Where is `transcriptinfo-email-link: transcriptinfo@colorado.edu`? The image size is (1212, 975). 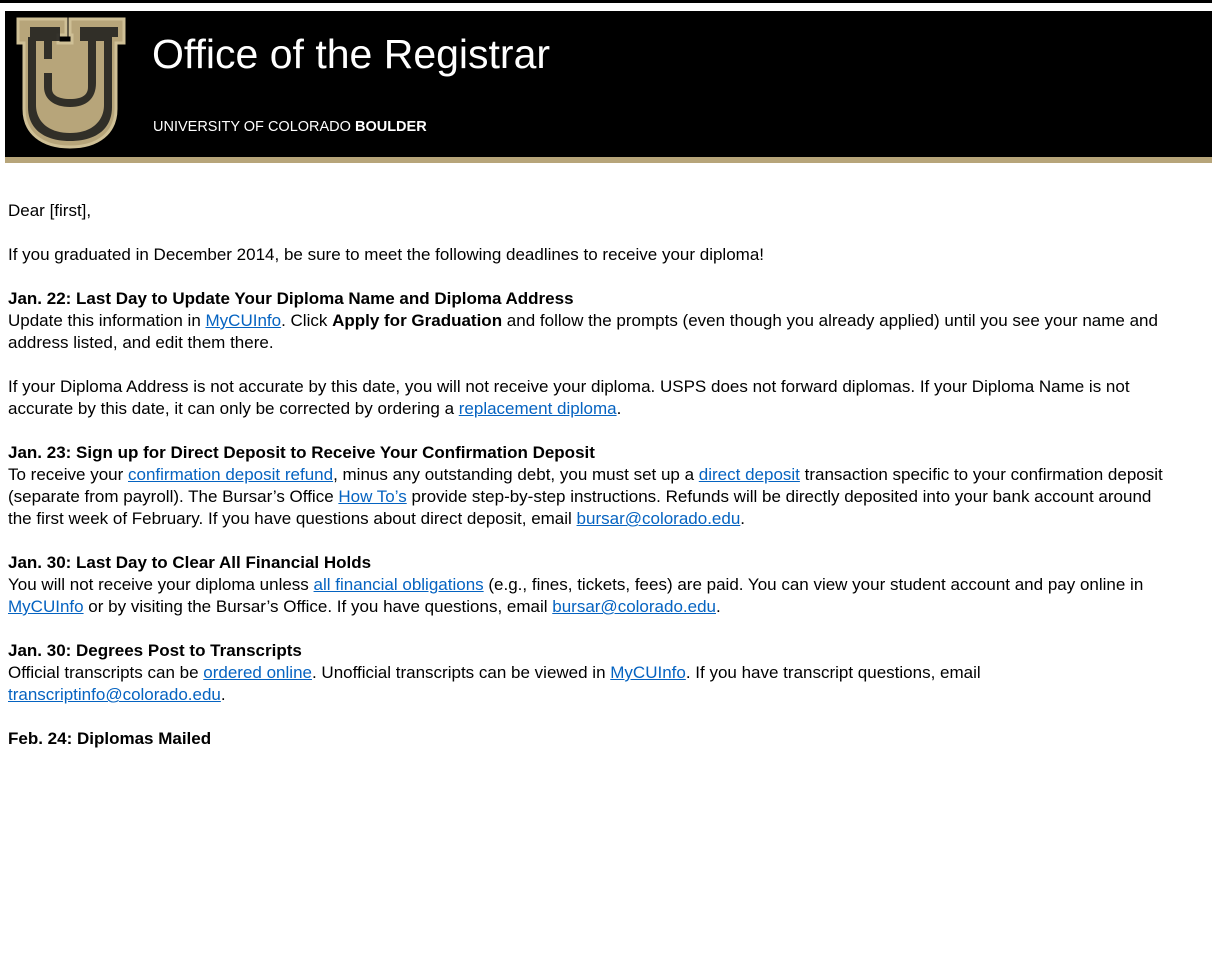 transcriptinfo-email-link: transcriptinfo@colorado.edu is located at coordinates (114, 694).